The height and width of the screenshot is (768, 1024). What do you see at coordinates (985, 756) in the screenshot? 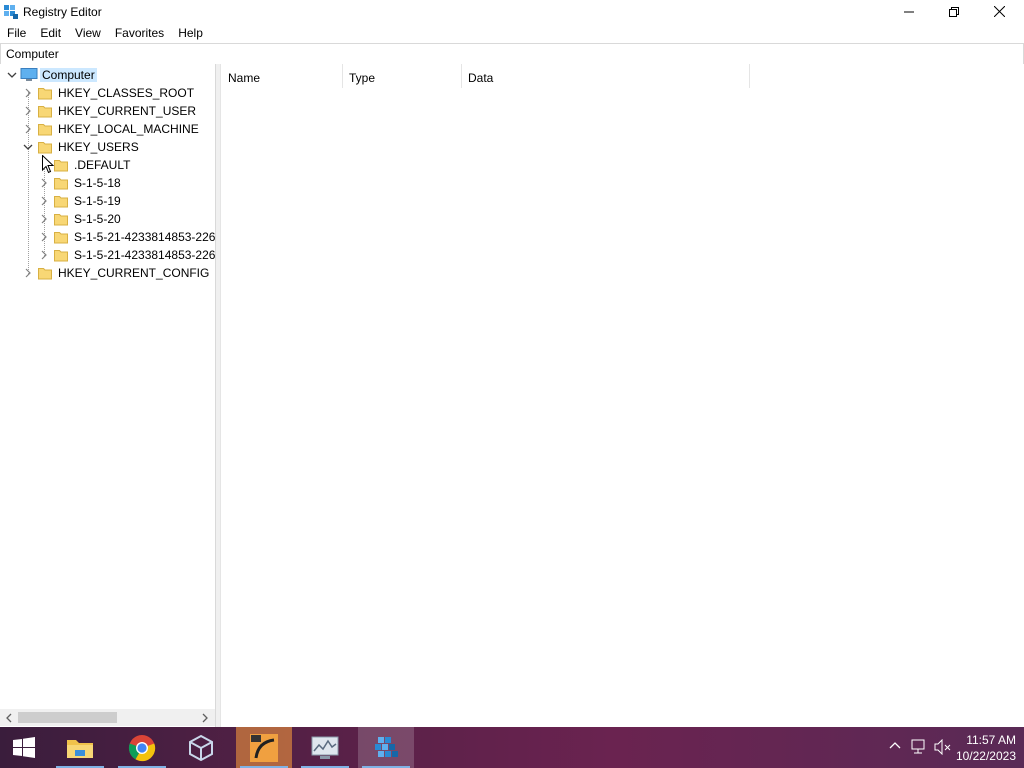
I see `clock-date: 10/22/2023` at bounding box center [985, 756].